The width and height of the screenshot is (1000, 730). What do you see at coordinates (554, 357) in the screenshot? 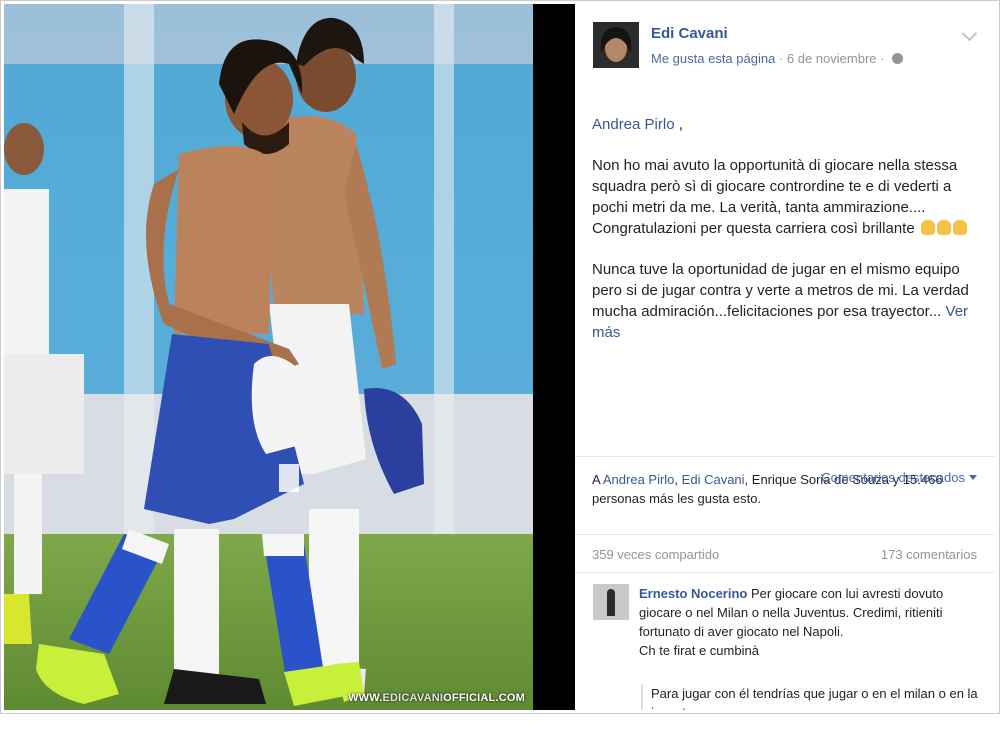
I see `photo-divider` at bounding box center [554, 357].